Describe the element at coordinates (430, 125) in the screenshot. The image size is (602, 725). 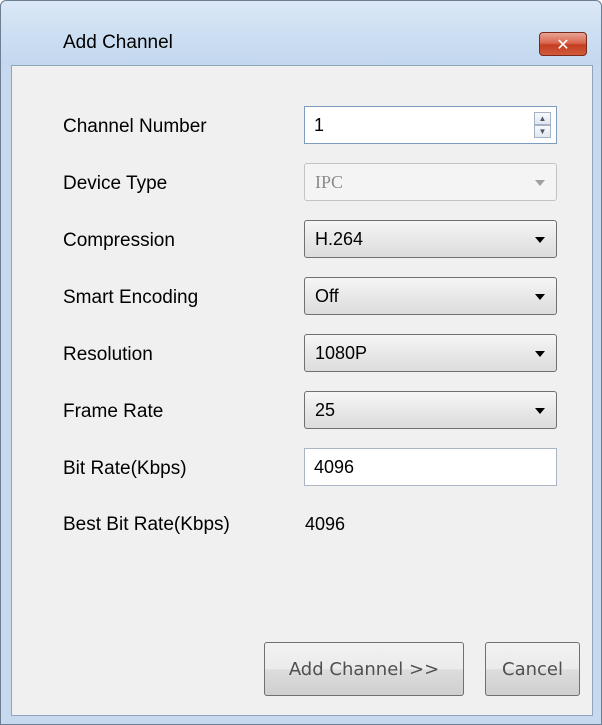
I see `channel-number-spinner: 1 ▲ ▼` at that location.